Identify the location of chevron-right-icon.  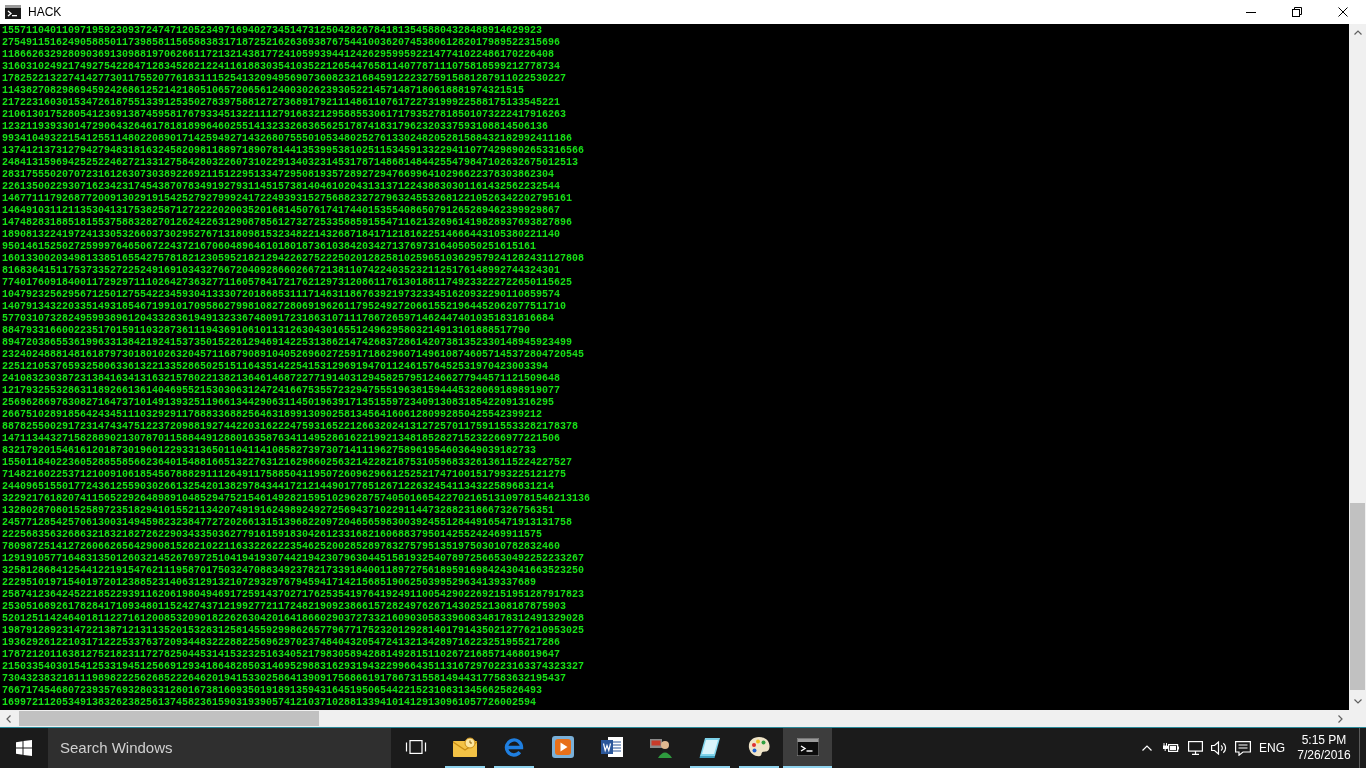
(1340, 718).